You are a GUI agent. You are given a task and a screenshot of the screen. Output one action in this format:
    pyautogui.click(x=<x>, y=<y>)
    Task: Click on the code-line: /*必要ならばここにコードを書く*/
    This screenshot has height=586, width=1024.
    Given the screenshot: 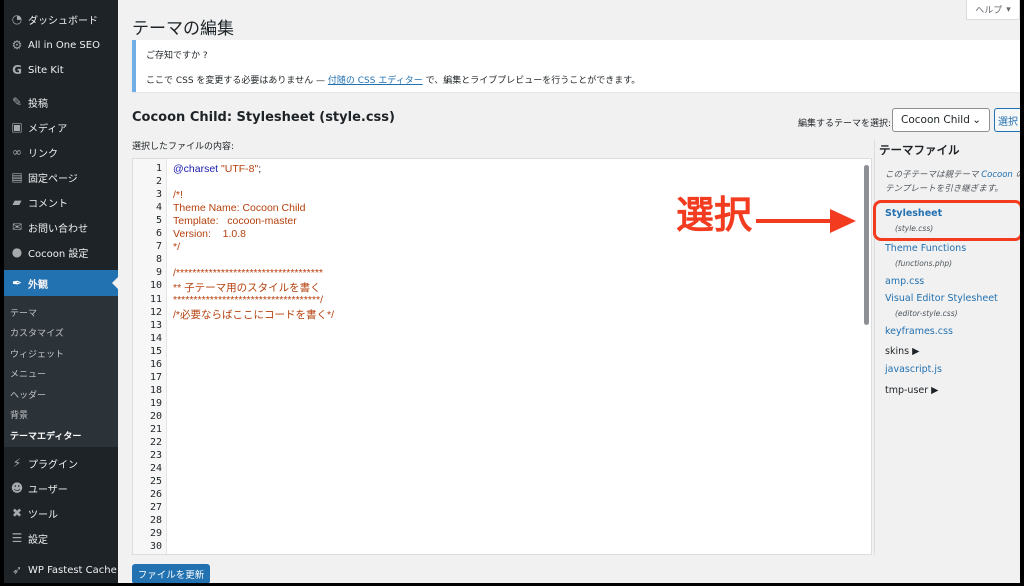 What is the action you would take?
    pyautogui.click(x=254, y=314)
    